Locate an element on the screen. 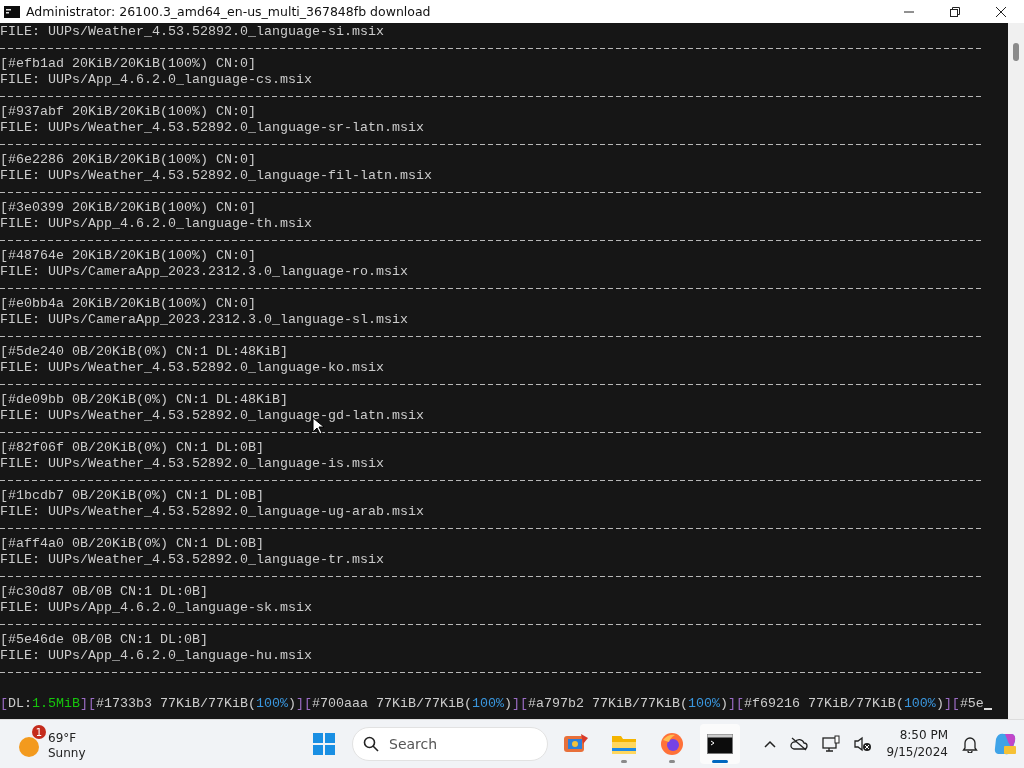 The height and width of the screenshot is (768, 1024). network-icon is located at coordinates (831, 744).